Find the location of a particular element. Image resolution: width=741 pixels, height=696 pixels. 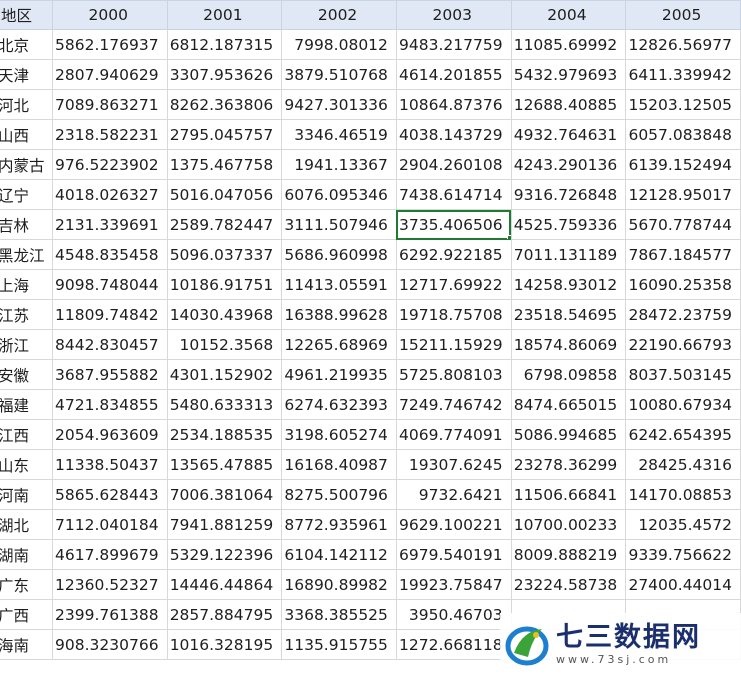

value-cell: 6274.632393 is located at coordinates (339, 404).